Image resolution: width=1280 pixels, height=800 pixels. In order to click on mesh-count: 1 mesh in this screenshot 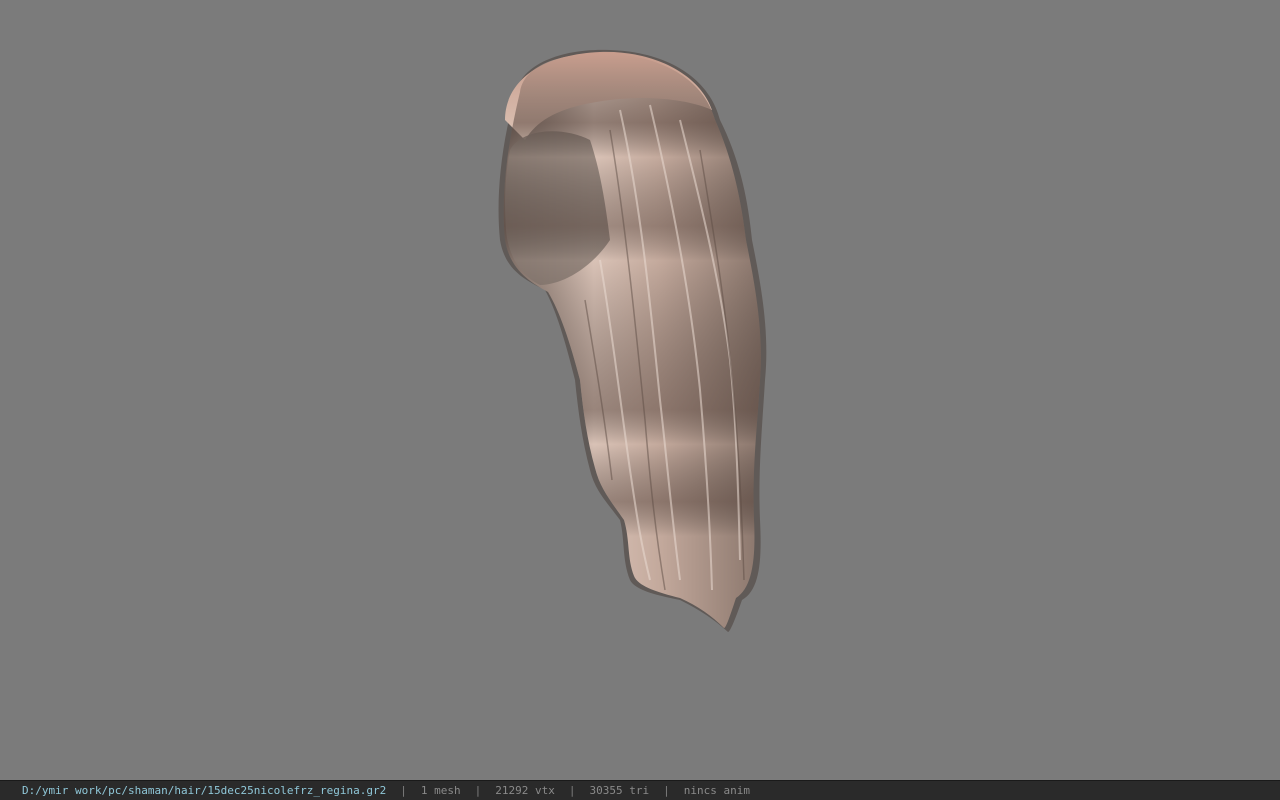, I will do `click(440, 790)`.